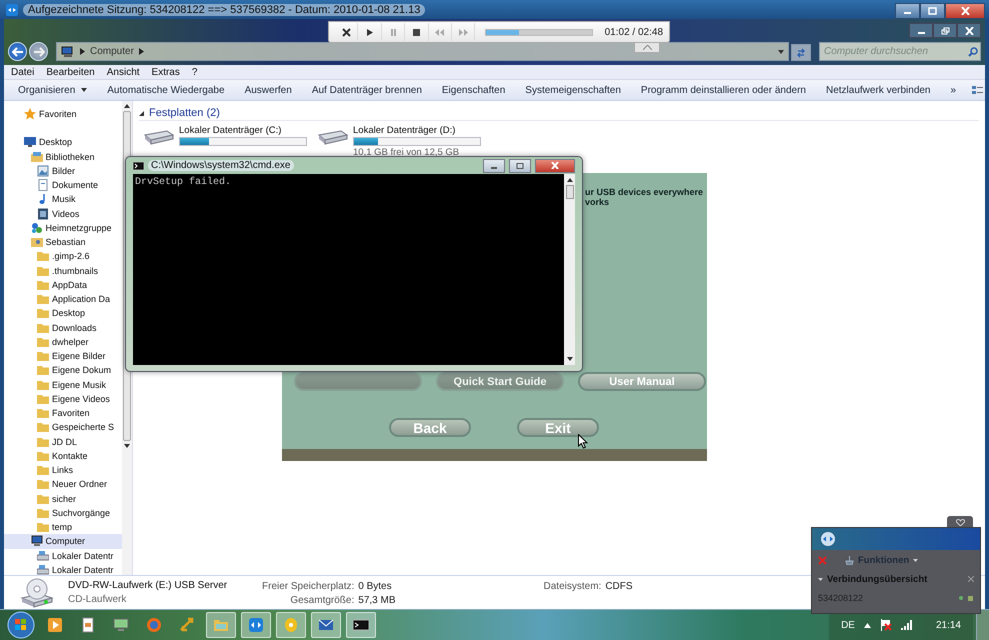 The width and height of the screenshot is (989, 640). What do you see at coordinates (966, 598) in the screenshot?
I see `session-actions-icon` at bounding box center [966, 598].